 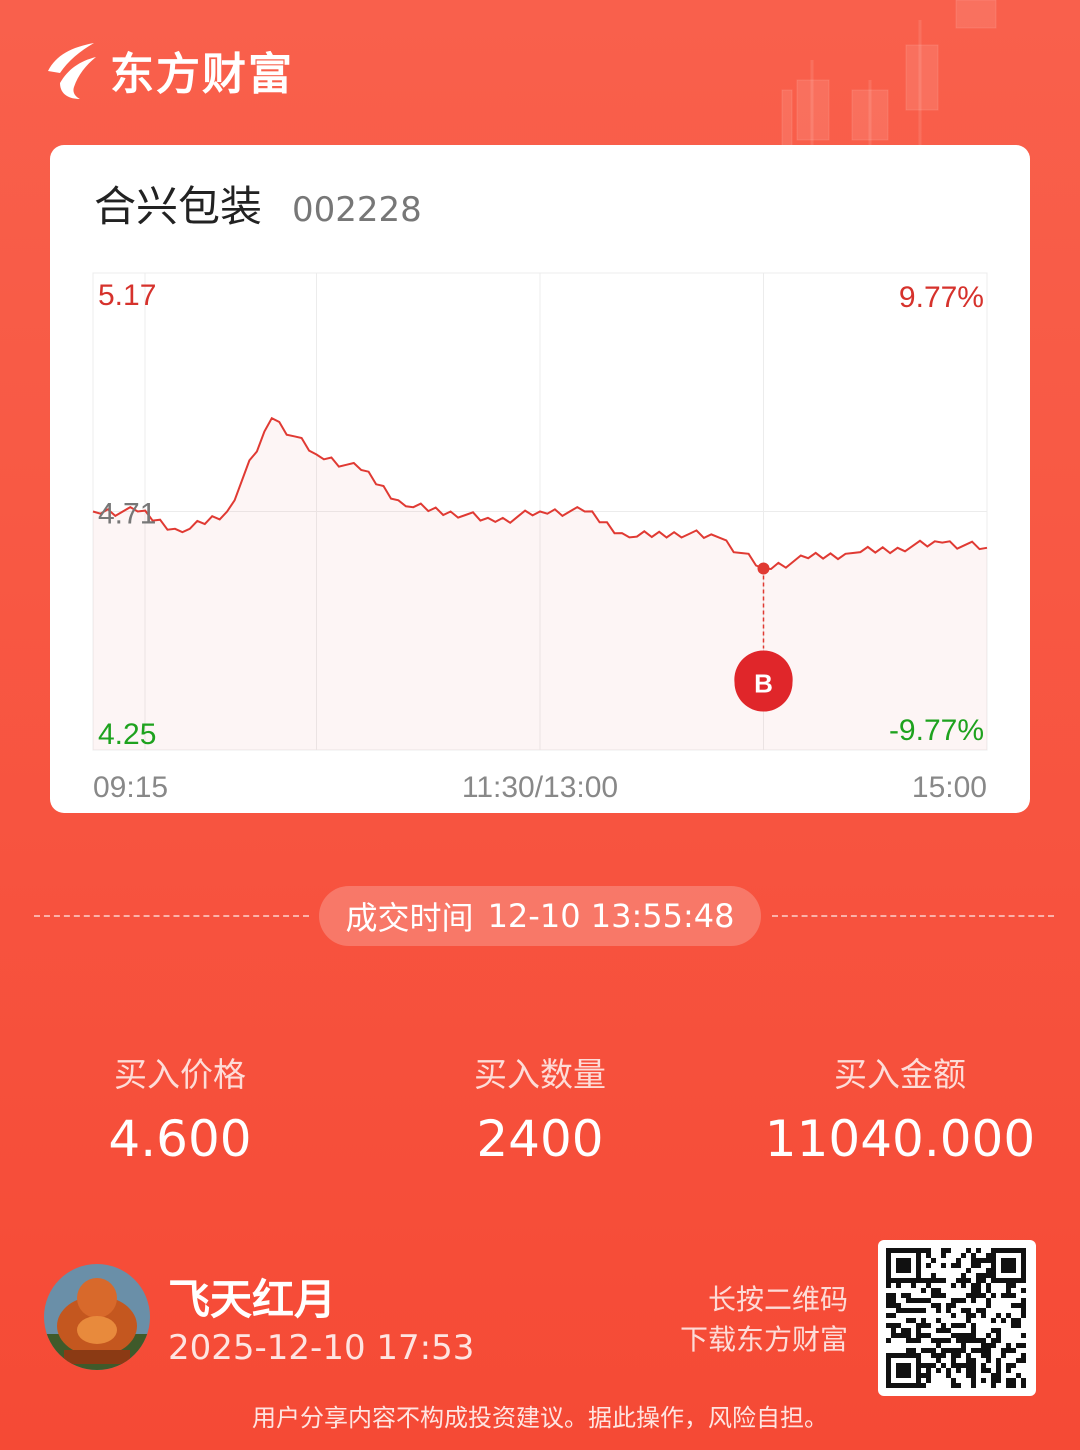 What do you see at coordinates (171, 916) in the screenshot?
I see `divider-left` at bounding box center [171, 916].